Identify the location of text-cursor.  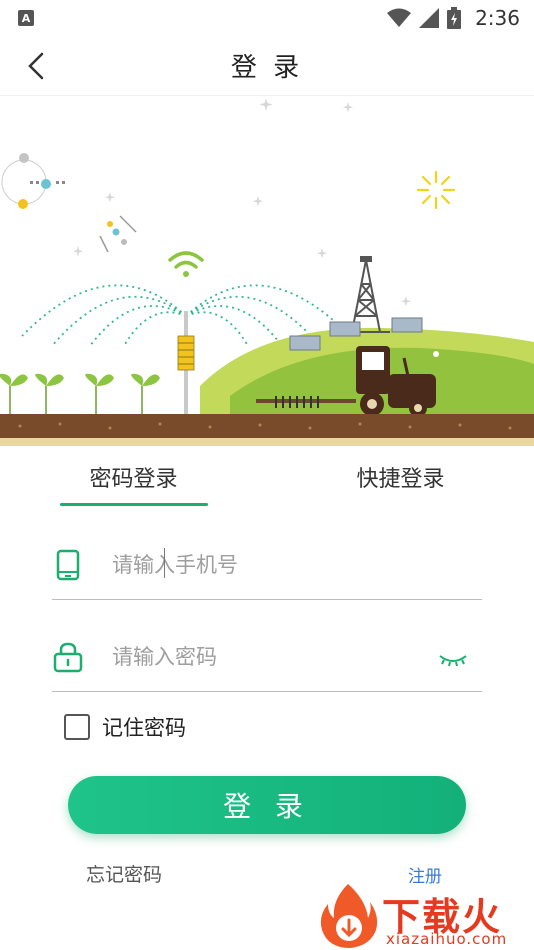
(164, 563).